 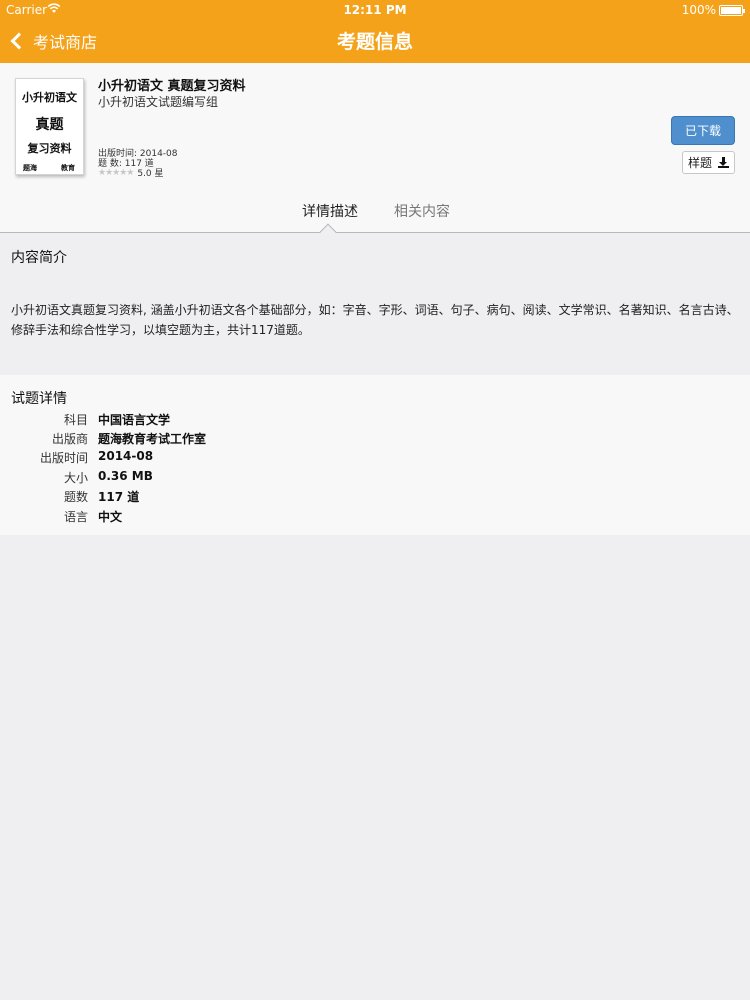 What do you see at coordinates (374, 42) in the screenshot?
I see `page-title: 考题信息` at bounding box center [374, 42].